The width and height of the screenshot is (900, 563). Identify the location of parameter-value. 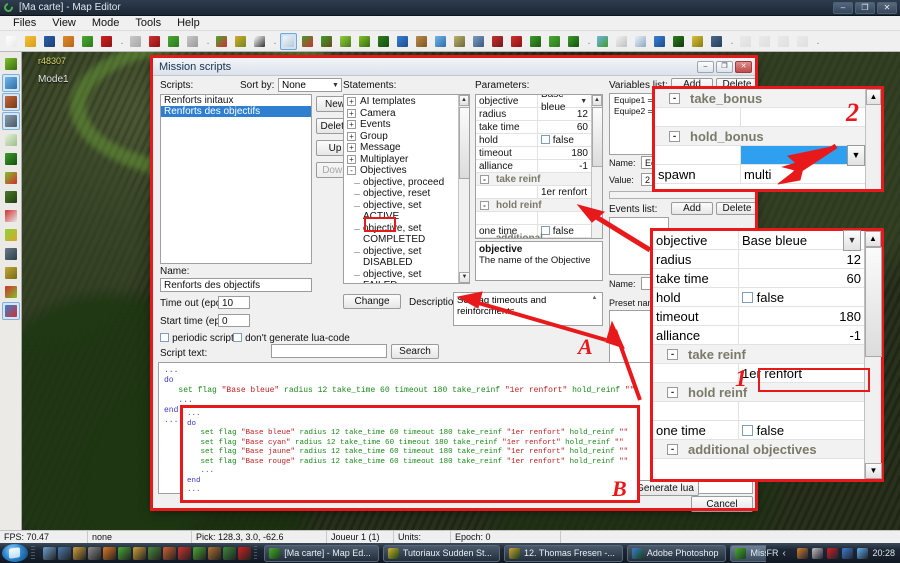
(564, 218).